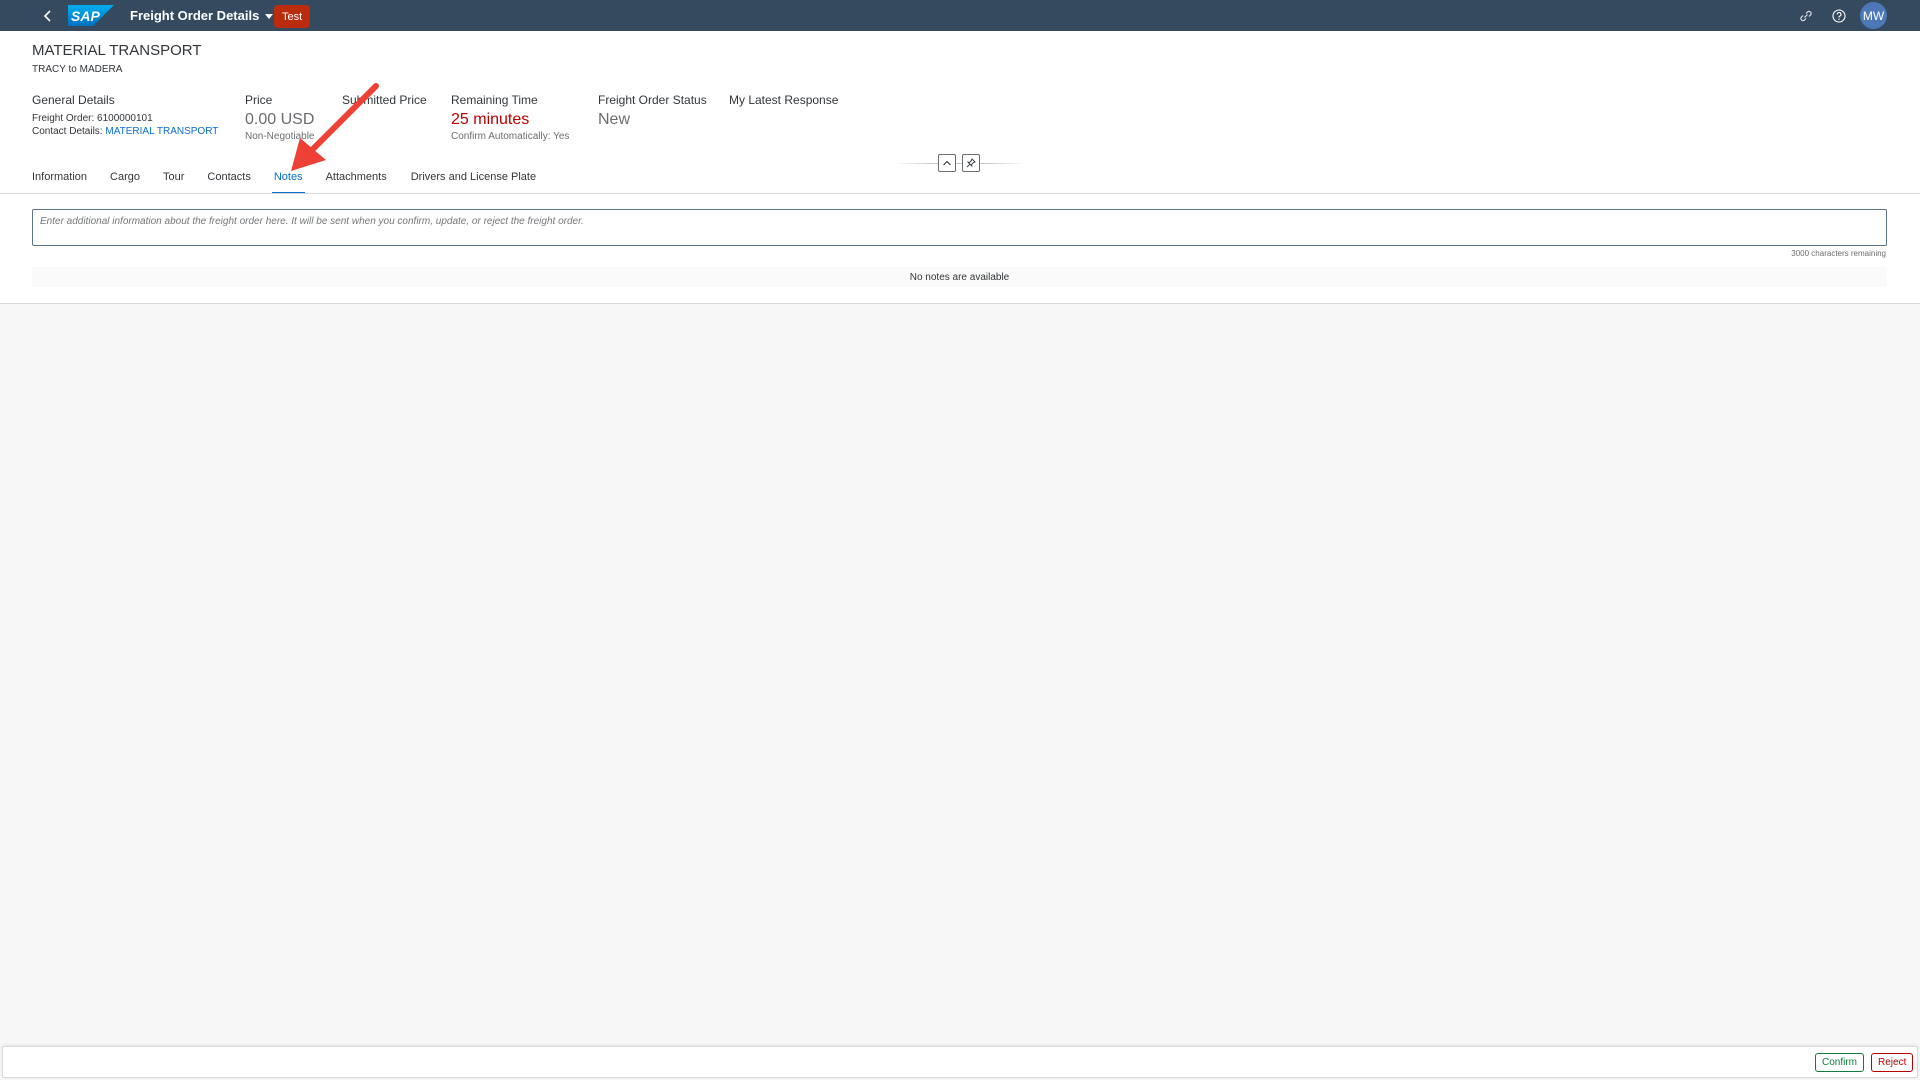  What do you see at coordinates (77, 69) in the screenshot?
I see `page-subtitle: TRACY to MADERA` at bounding box center [77, 69].